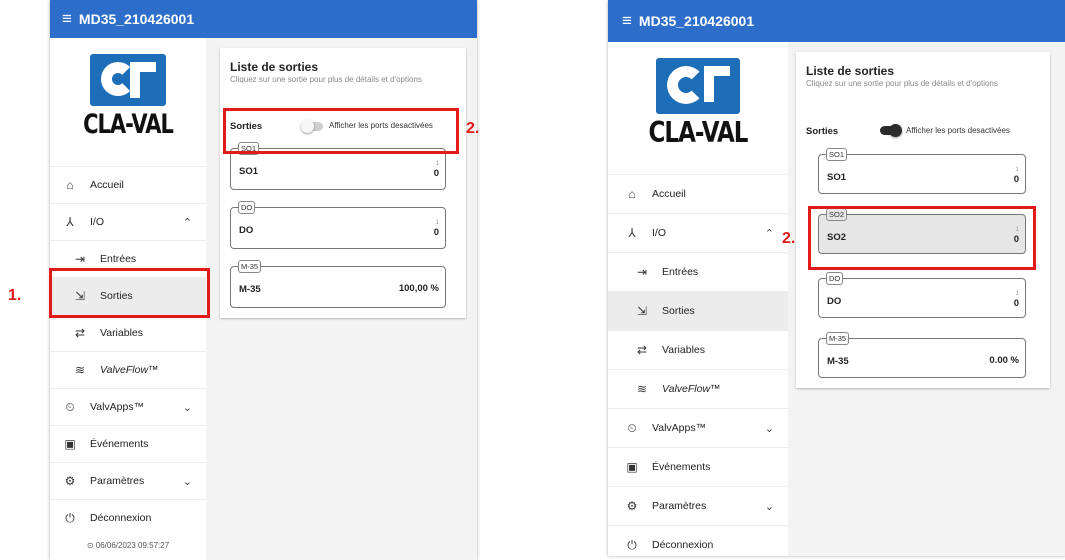  I want to click on sidebar-item-sorties: ⇲ Sorties, so click(698, 310).